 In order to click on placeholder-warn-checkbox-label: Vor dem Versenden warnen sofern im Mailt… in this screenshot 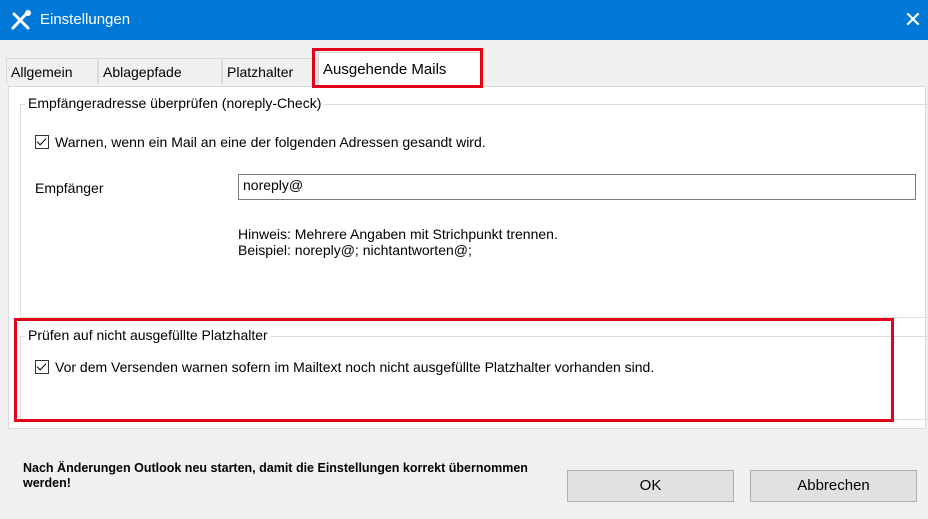, I will do `click(355, 367)`.